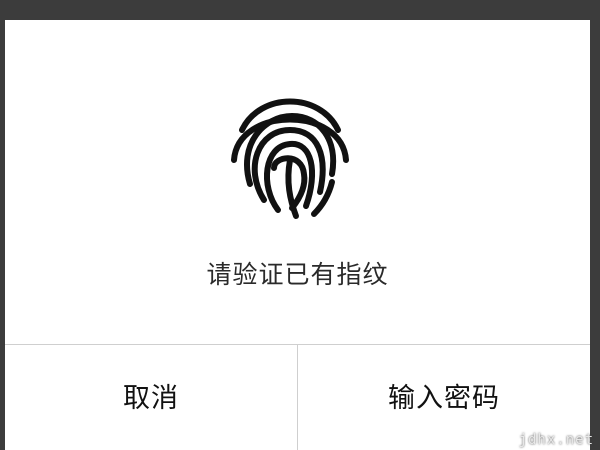 The image size is (600, 450). Describe the element at coordinates (556, 440) in the screenshot. I see `watermark: jdhx.net` at that location.